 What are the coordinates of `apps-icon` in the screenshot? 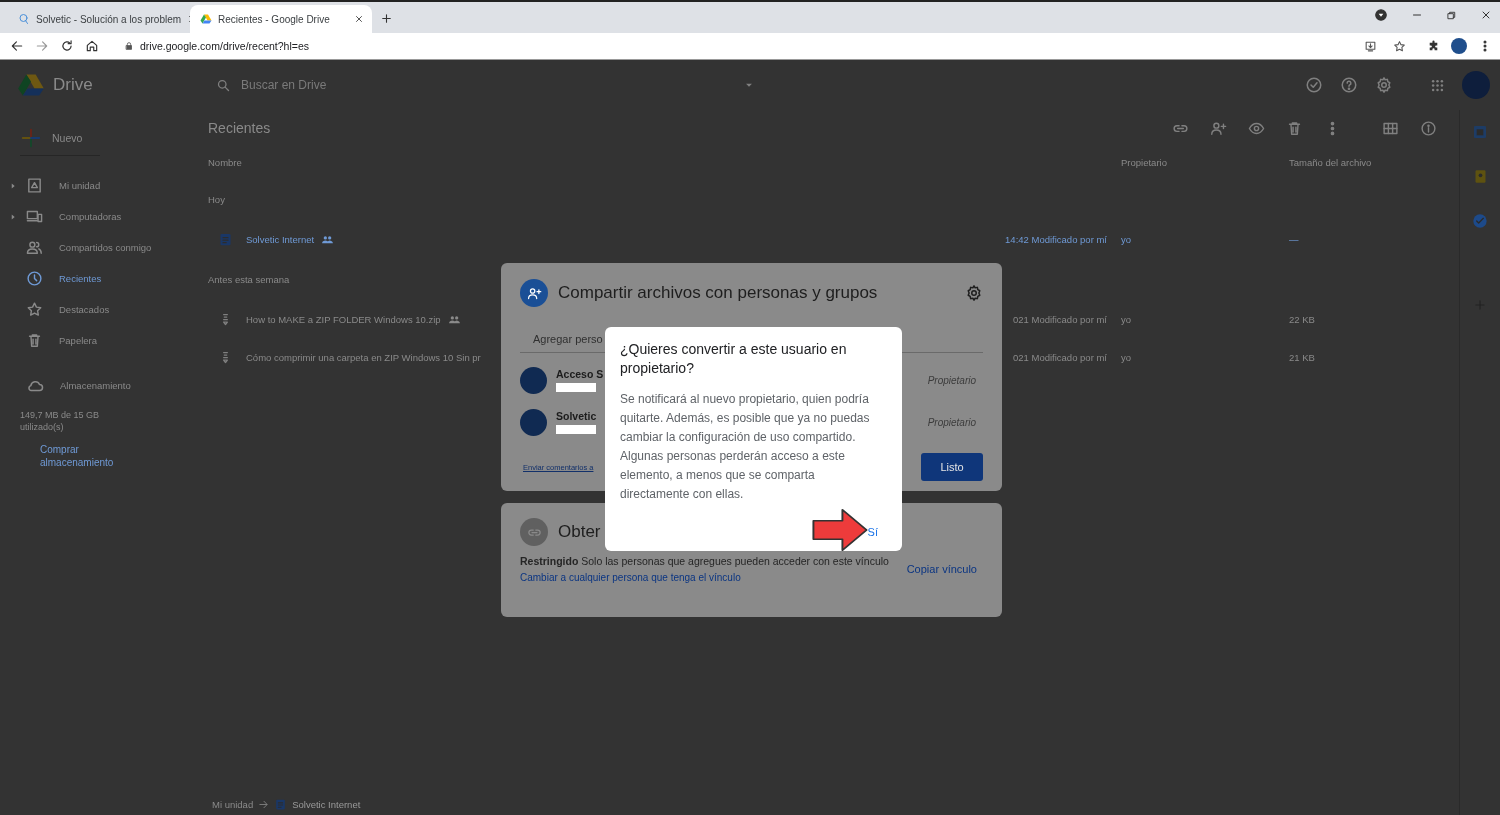 It's located at (1437, 85).